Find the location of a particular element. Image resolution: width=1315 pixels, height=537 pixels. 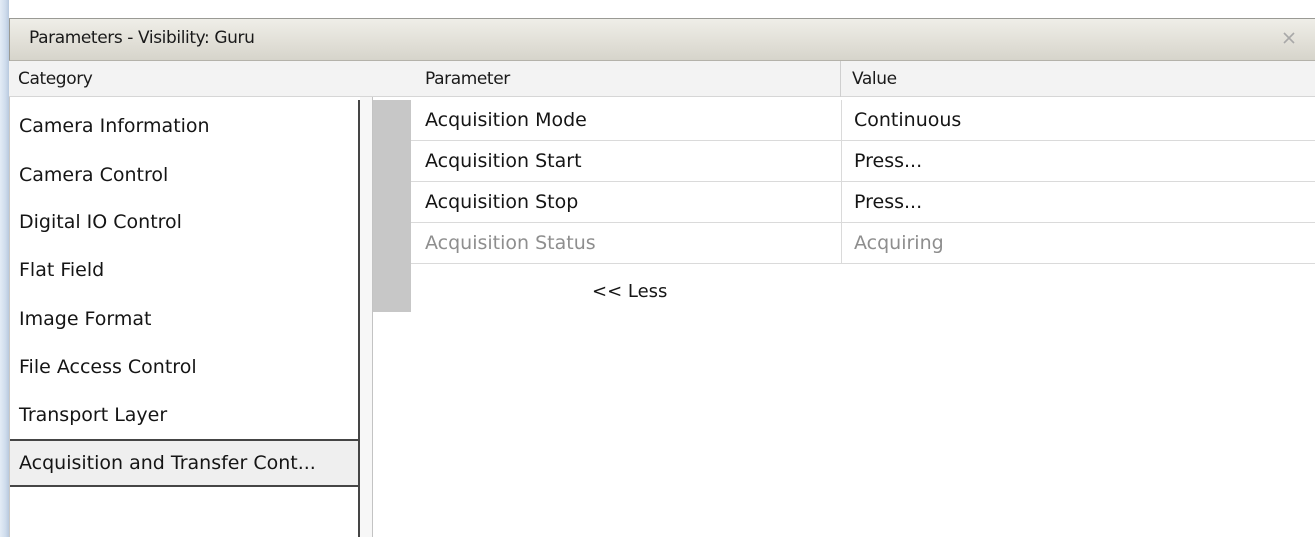

title-bar: Parameters - Visibility: Guru is located at coordinates (662, 39).